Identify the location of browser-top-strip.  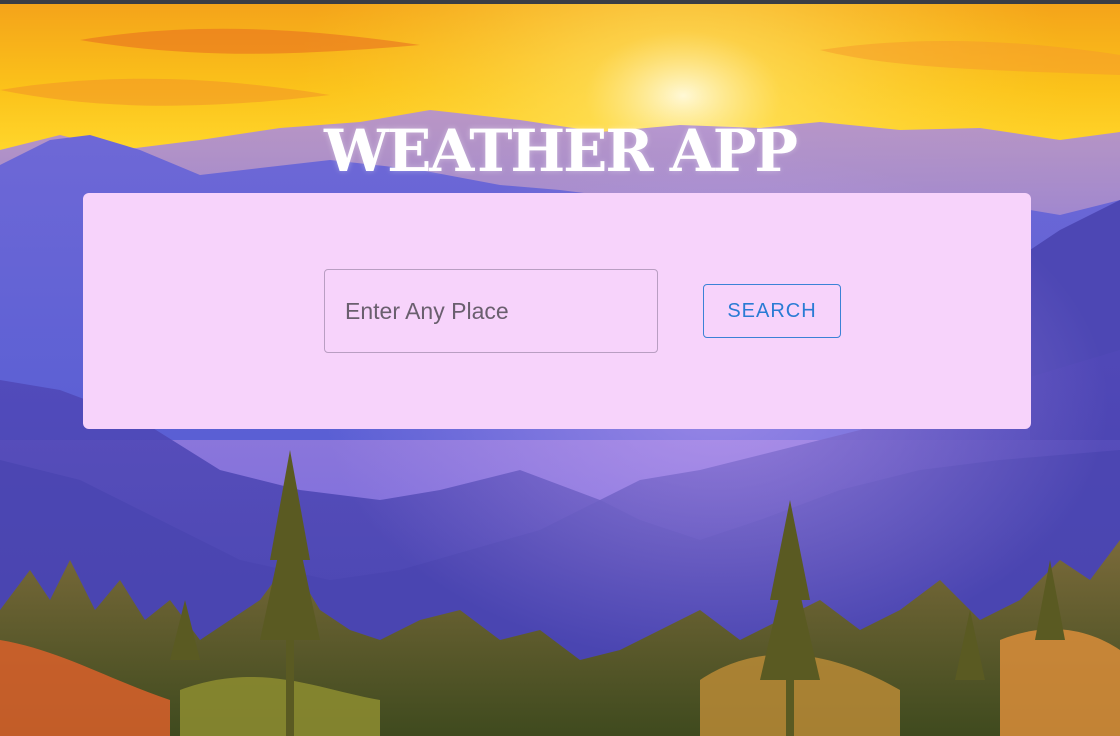
(560, 2).